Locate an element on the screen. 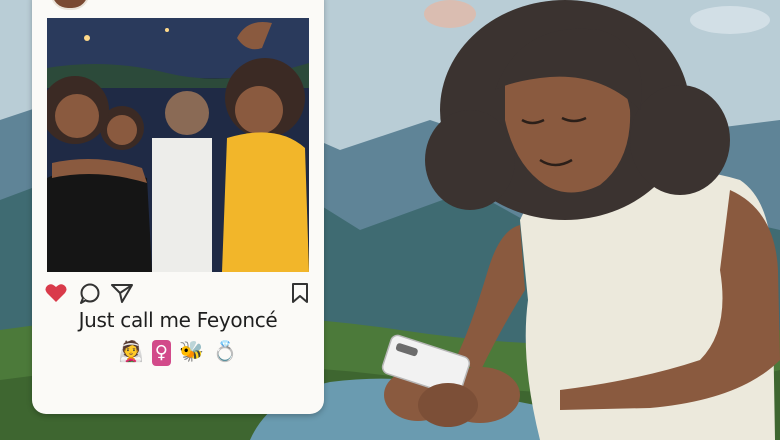 The image size is (780, 440). avatar is located at coordinates (70, 5).